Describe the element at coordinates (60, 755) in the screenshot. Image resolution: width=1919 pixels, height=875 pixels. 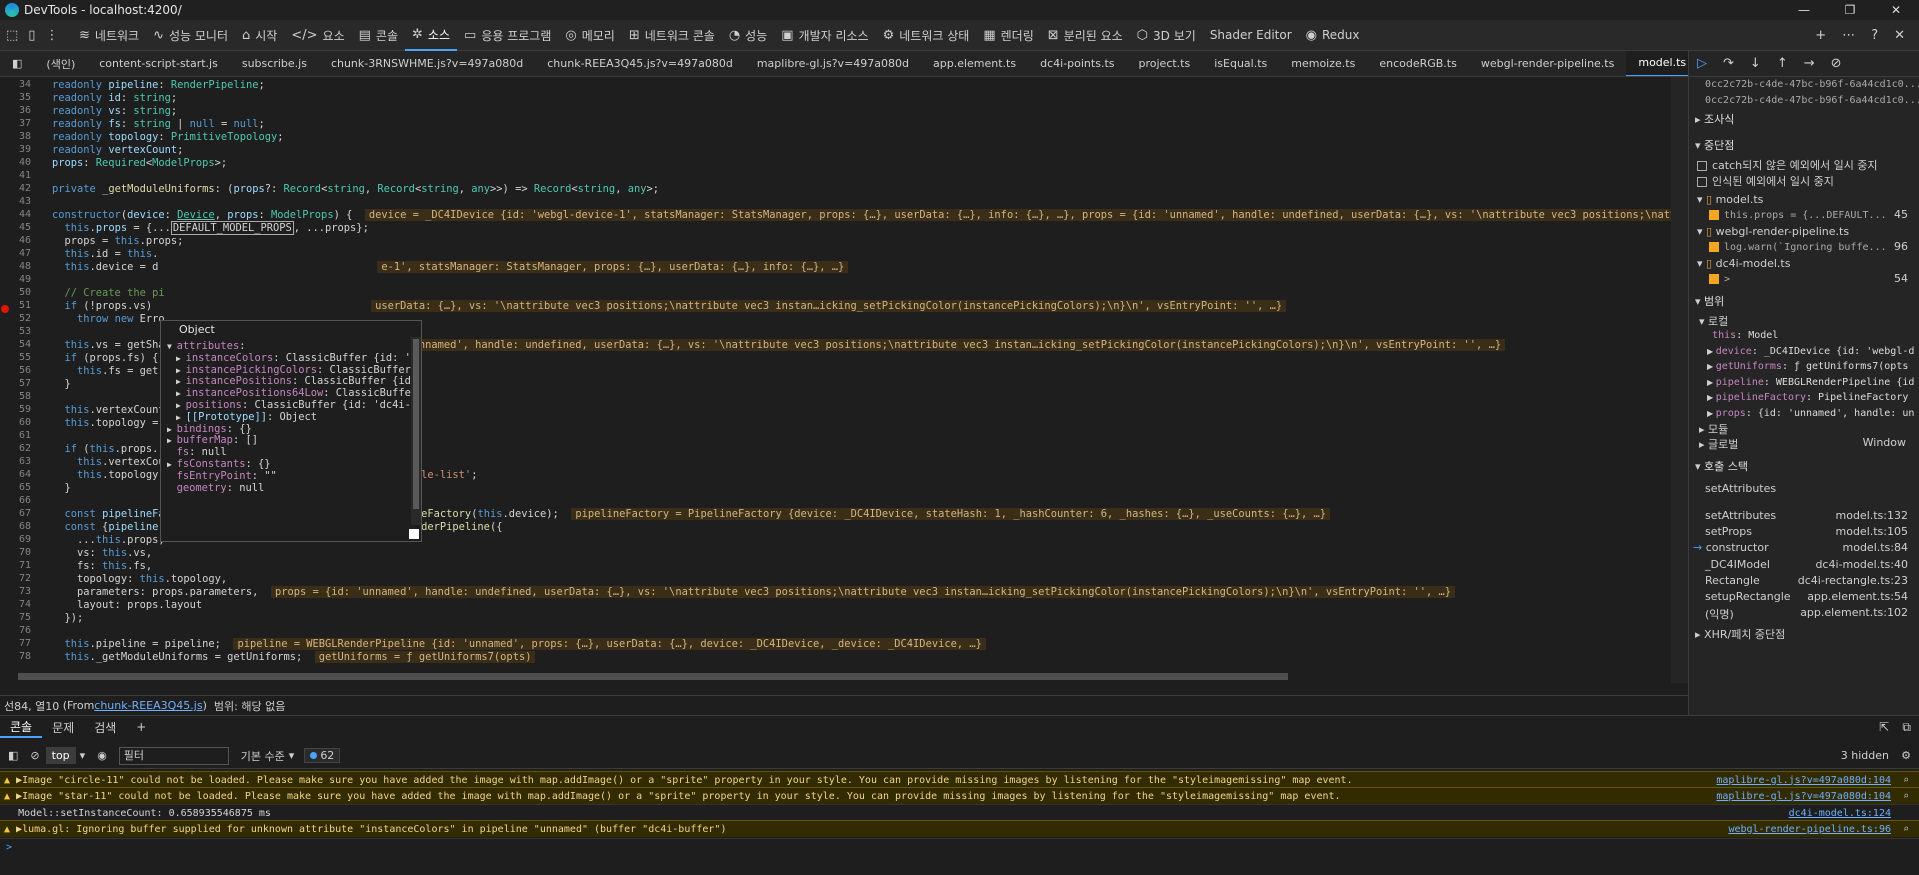
I see `context-selector: top` at that location.